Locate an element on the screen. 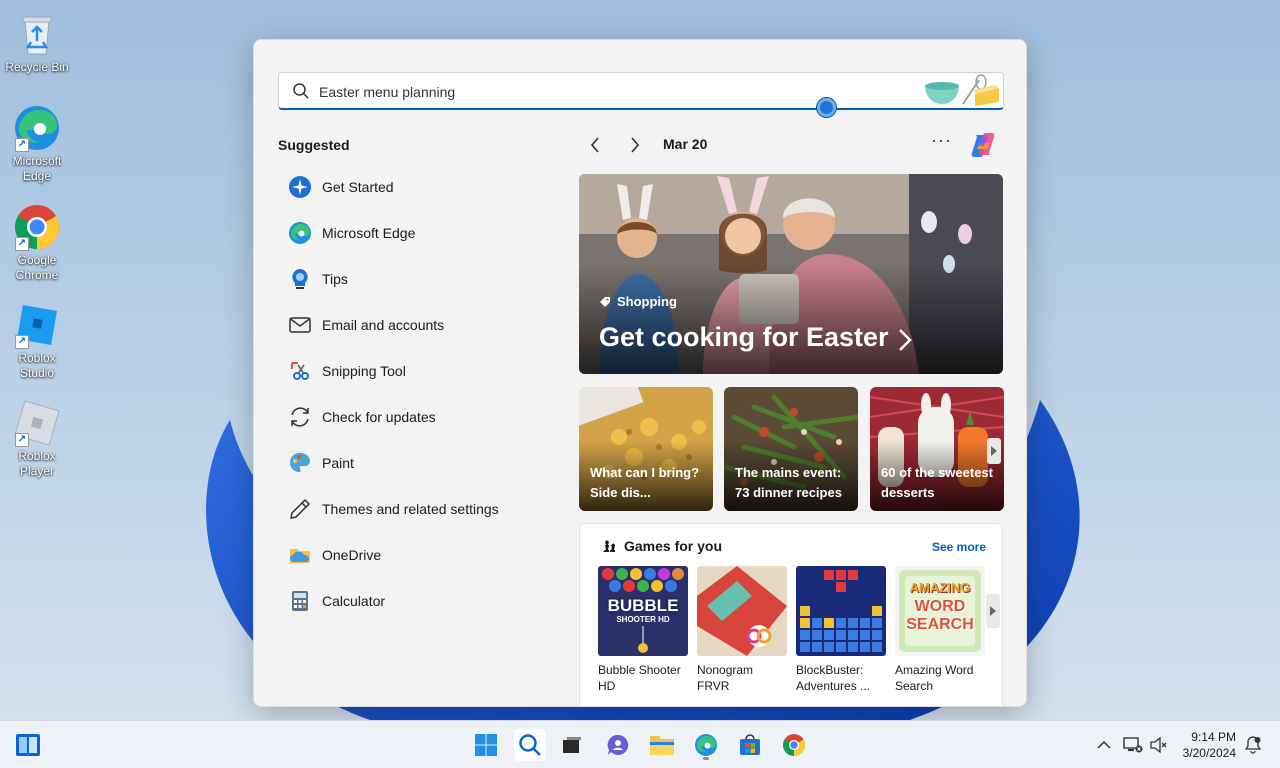 This screenshot has height=768, width=1280. suggested-item-label: Paint is located at coordinates (338, 463).